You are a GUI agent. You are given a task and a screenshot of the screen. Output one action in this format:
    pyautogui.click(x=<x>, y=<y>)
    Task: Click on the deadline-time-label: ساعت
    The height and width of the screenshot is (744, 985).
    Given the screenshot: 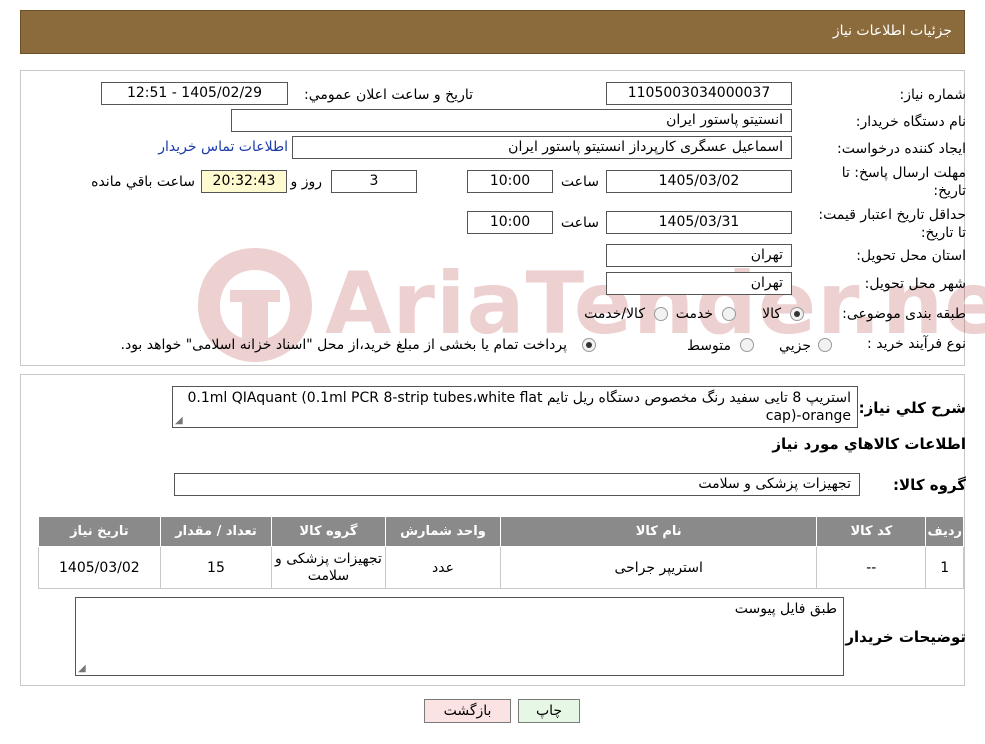 What is the action you would take?
    pyautogui.click(x=579, y=182)
    